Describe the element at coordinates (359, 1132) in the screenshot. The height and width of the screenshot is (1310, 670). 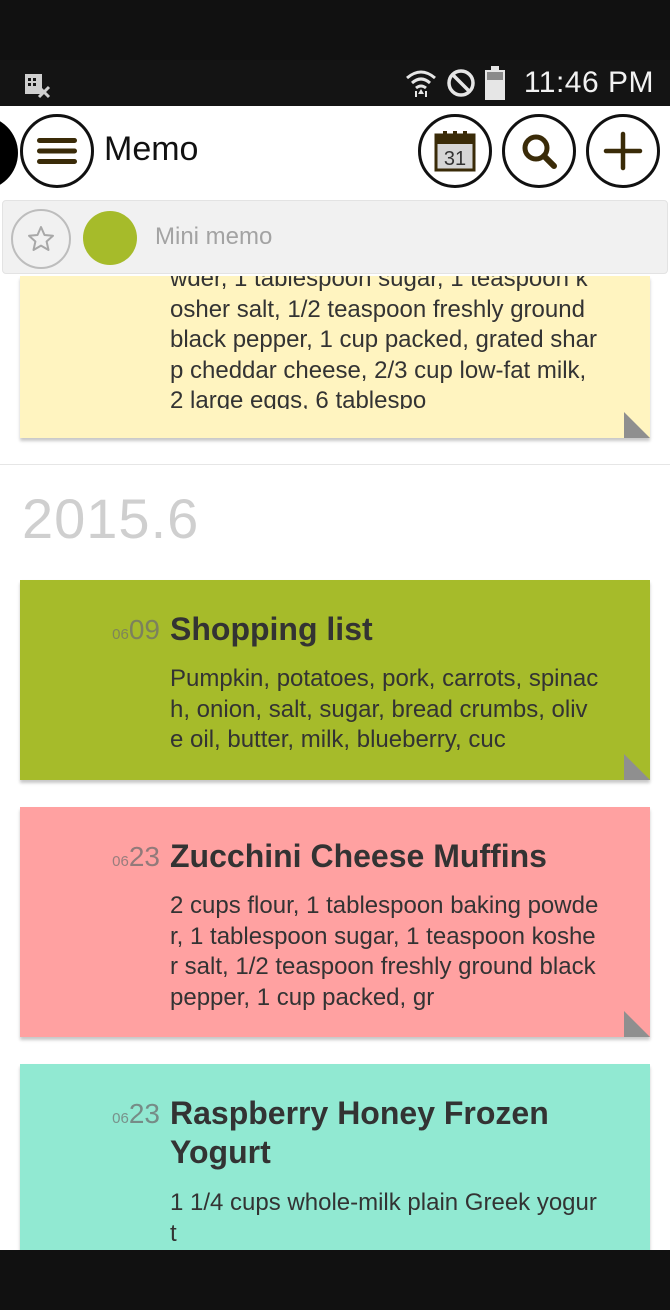
I see `memo-title: Raspberry Honey Frozen Yogurt` at that location.